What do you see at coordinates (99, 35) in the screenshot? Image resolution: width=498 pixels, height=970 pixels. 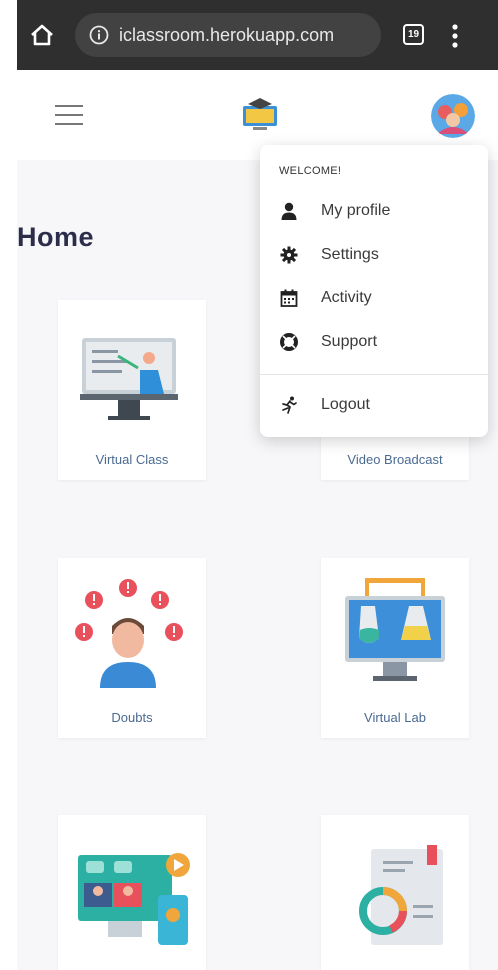 I see `info-icon` at bounding box center [99, 35].